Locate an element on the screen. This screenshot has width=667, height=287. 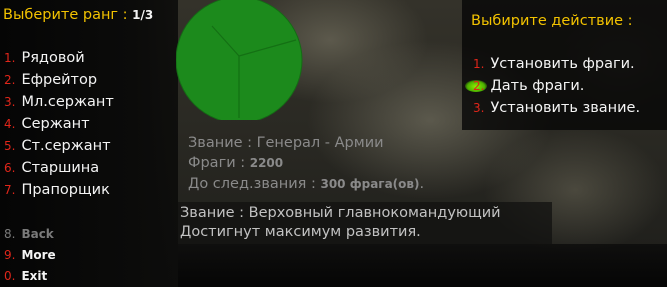
player-next-value: 300 фрага(ов) is located at coordinates (370, 184).